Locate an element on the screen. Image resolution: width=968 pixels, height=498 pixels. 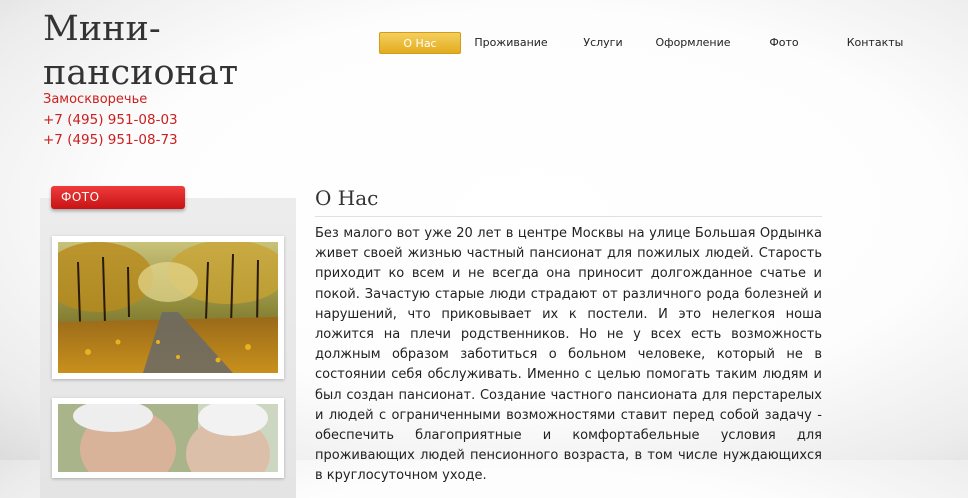
autumn-park-image is located at coordinates (168, 307).